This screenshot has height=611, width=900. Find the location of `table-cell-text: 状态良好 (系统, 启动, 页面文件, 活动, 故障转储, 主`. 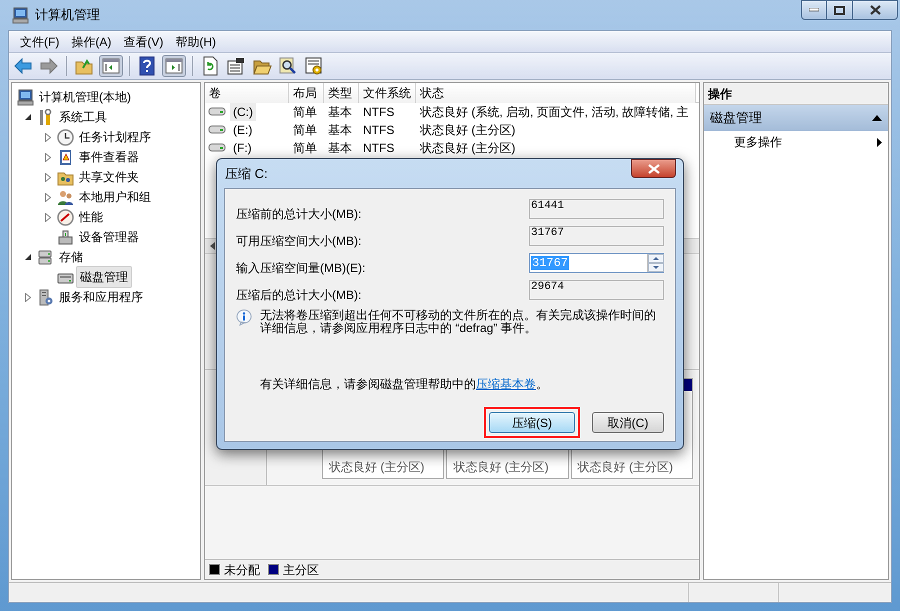

table-cell-text: 状态良好 (系统, 启动, 页面文件, 活动, 故障转储, 主 is located at coordinates (554, 112).